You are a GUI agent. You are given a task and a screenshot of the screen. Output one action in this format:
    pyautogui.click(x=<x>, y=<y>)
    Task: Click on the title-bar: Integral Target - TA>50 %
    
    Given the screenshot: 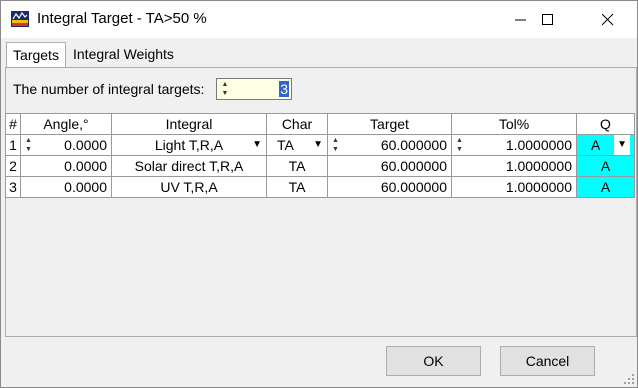 What is the action you would take?
    pyautogui.click(x=319, y=19)
    